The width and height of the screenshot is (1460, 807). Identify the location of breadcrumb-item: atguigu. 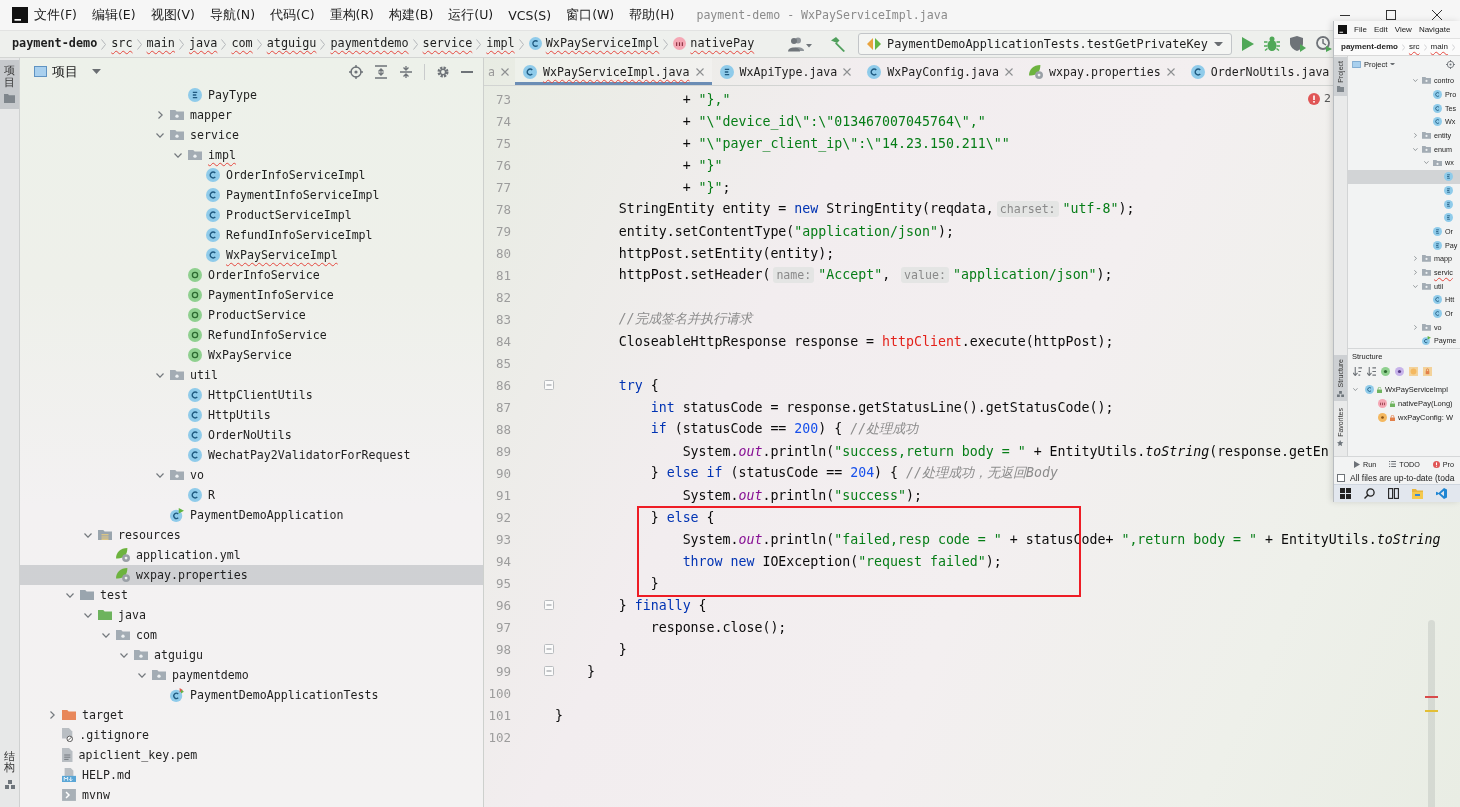
(291, 44).